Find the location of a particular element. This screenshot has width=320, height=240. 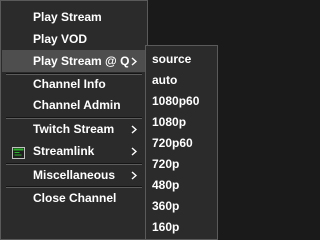

submenu-item-1080p: 1080p is located at coordinates (181, 122).